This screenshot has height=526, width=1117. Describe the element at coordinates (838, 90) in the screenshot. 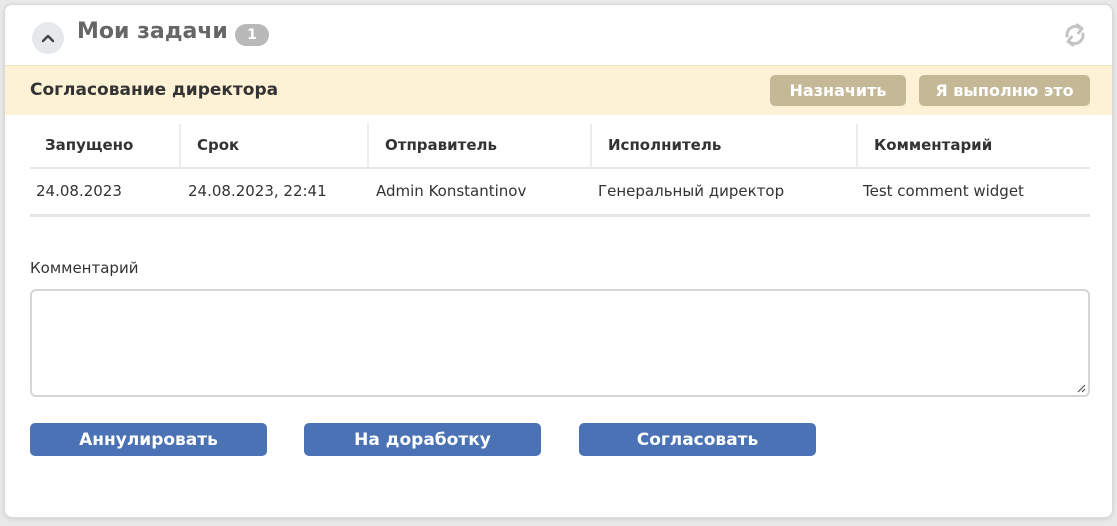

I see `assign-button: Назначить` at that location.